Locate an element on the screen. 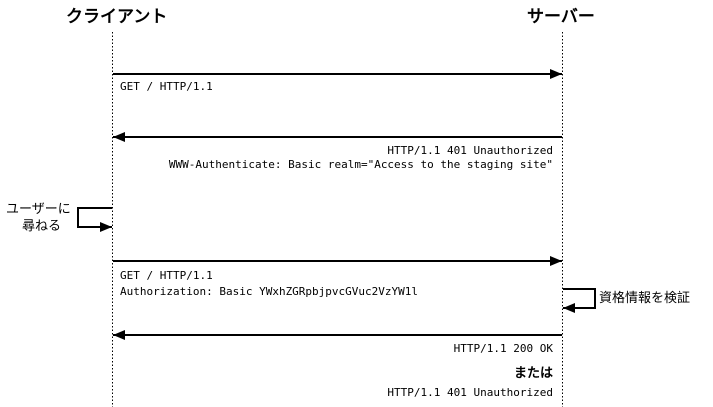  alternative-separator-label: または is located at coordinates (533, 373).